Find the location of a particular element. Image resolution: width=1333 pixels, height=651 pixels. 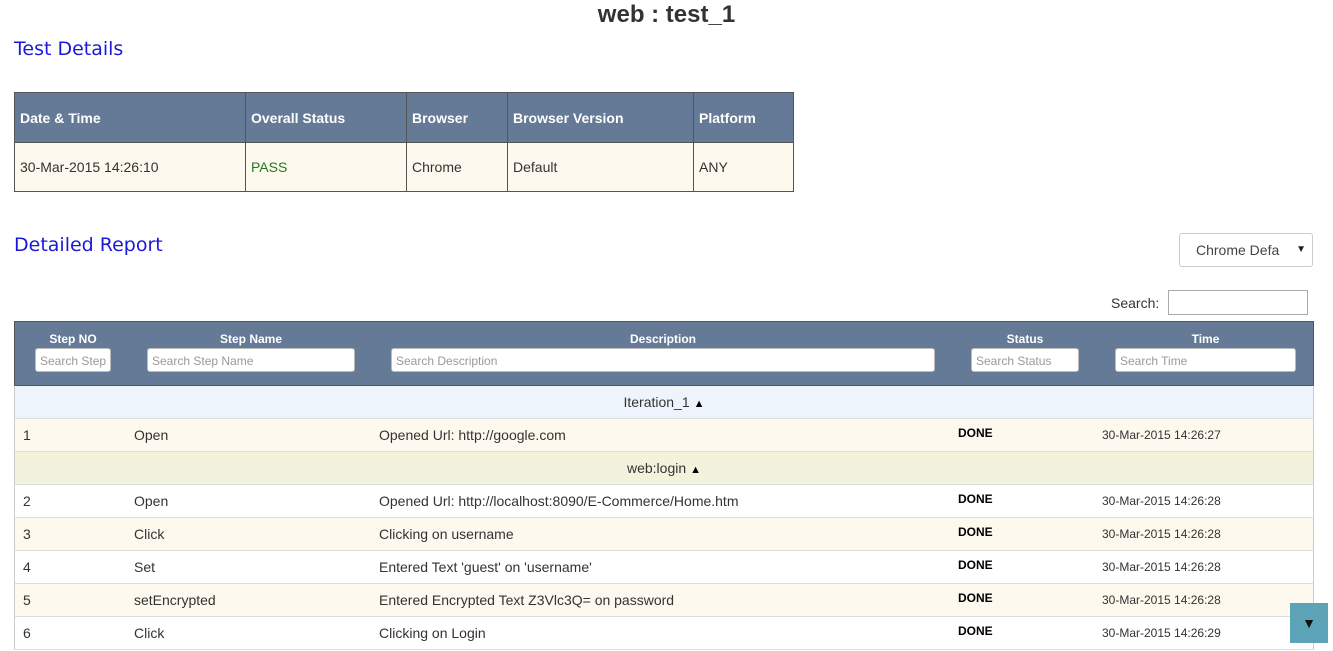

component-label: web:login is located at coordinates (656, 468).